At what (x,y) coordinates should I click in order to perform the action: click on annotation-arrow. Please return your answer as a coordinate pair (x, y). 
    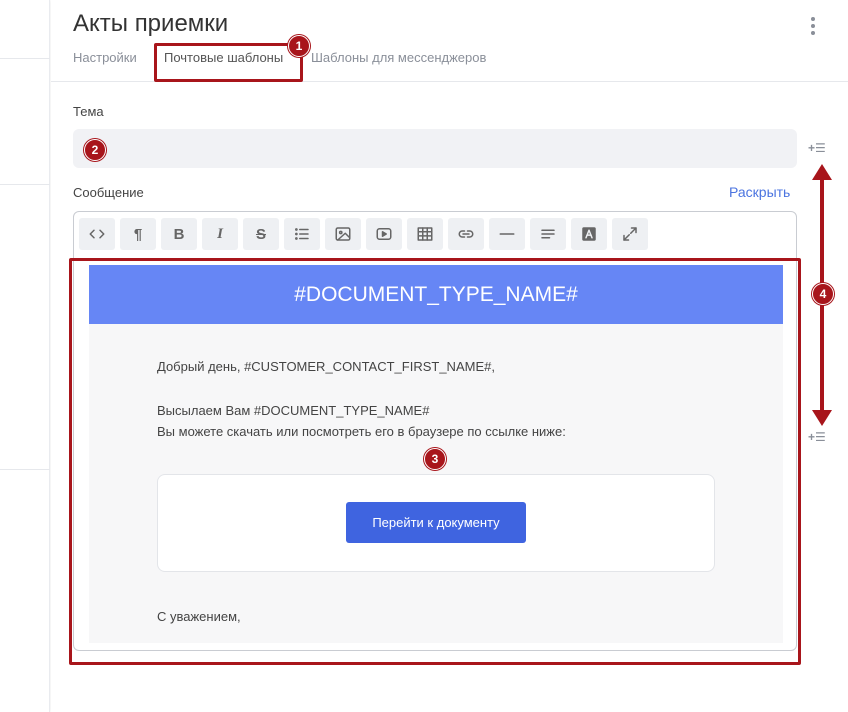
    Looking at the image, I should click on (822, 295).